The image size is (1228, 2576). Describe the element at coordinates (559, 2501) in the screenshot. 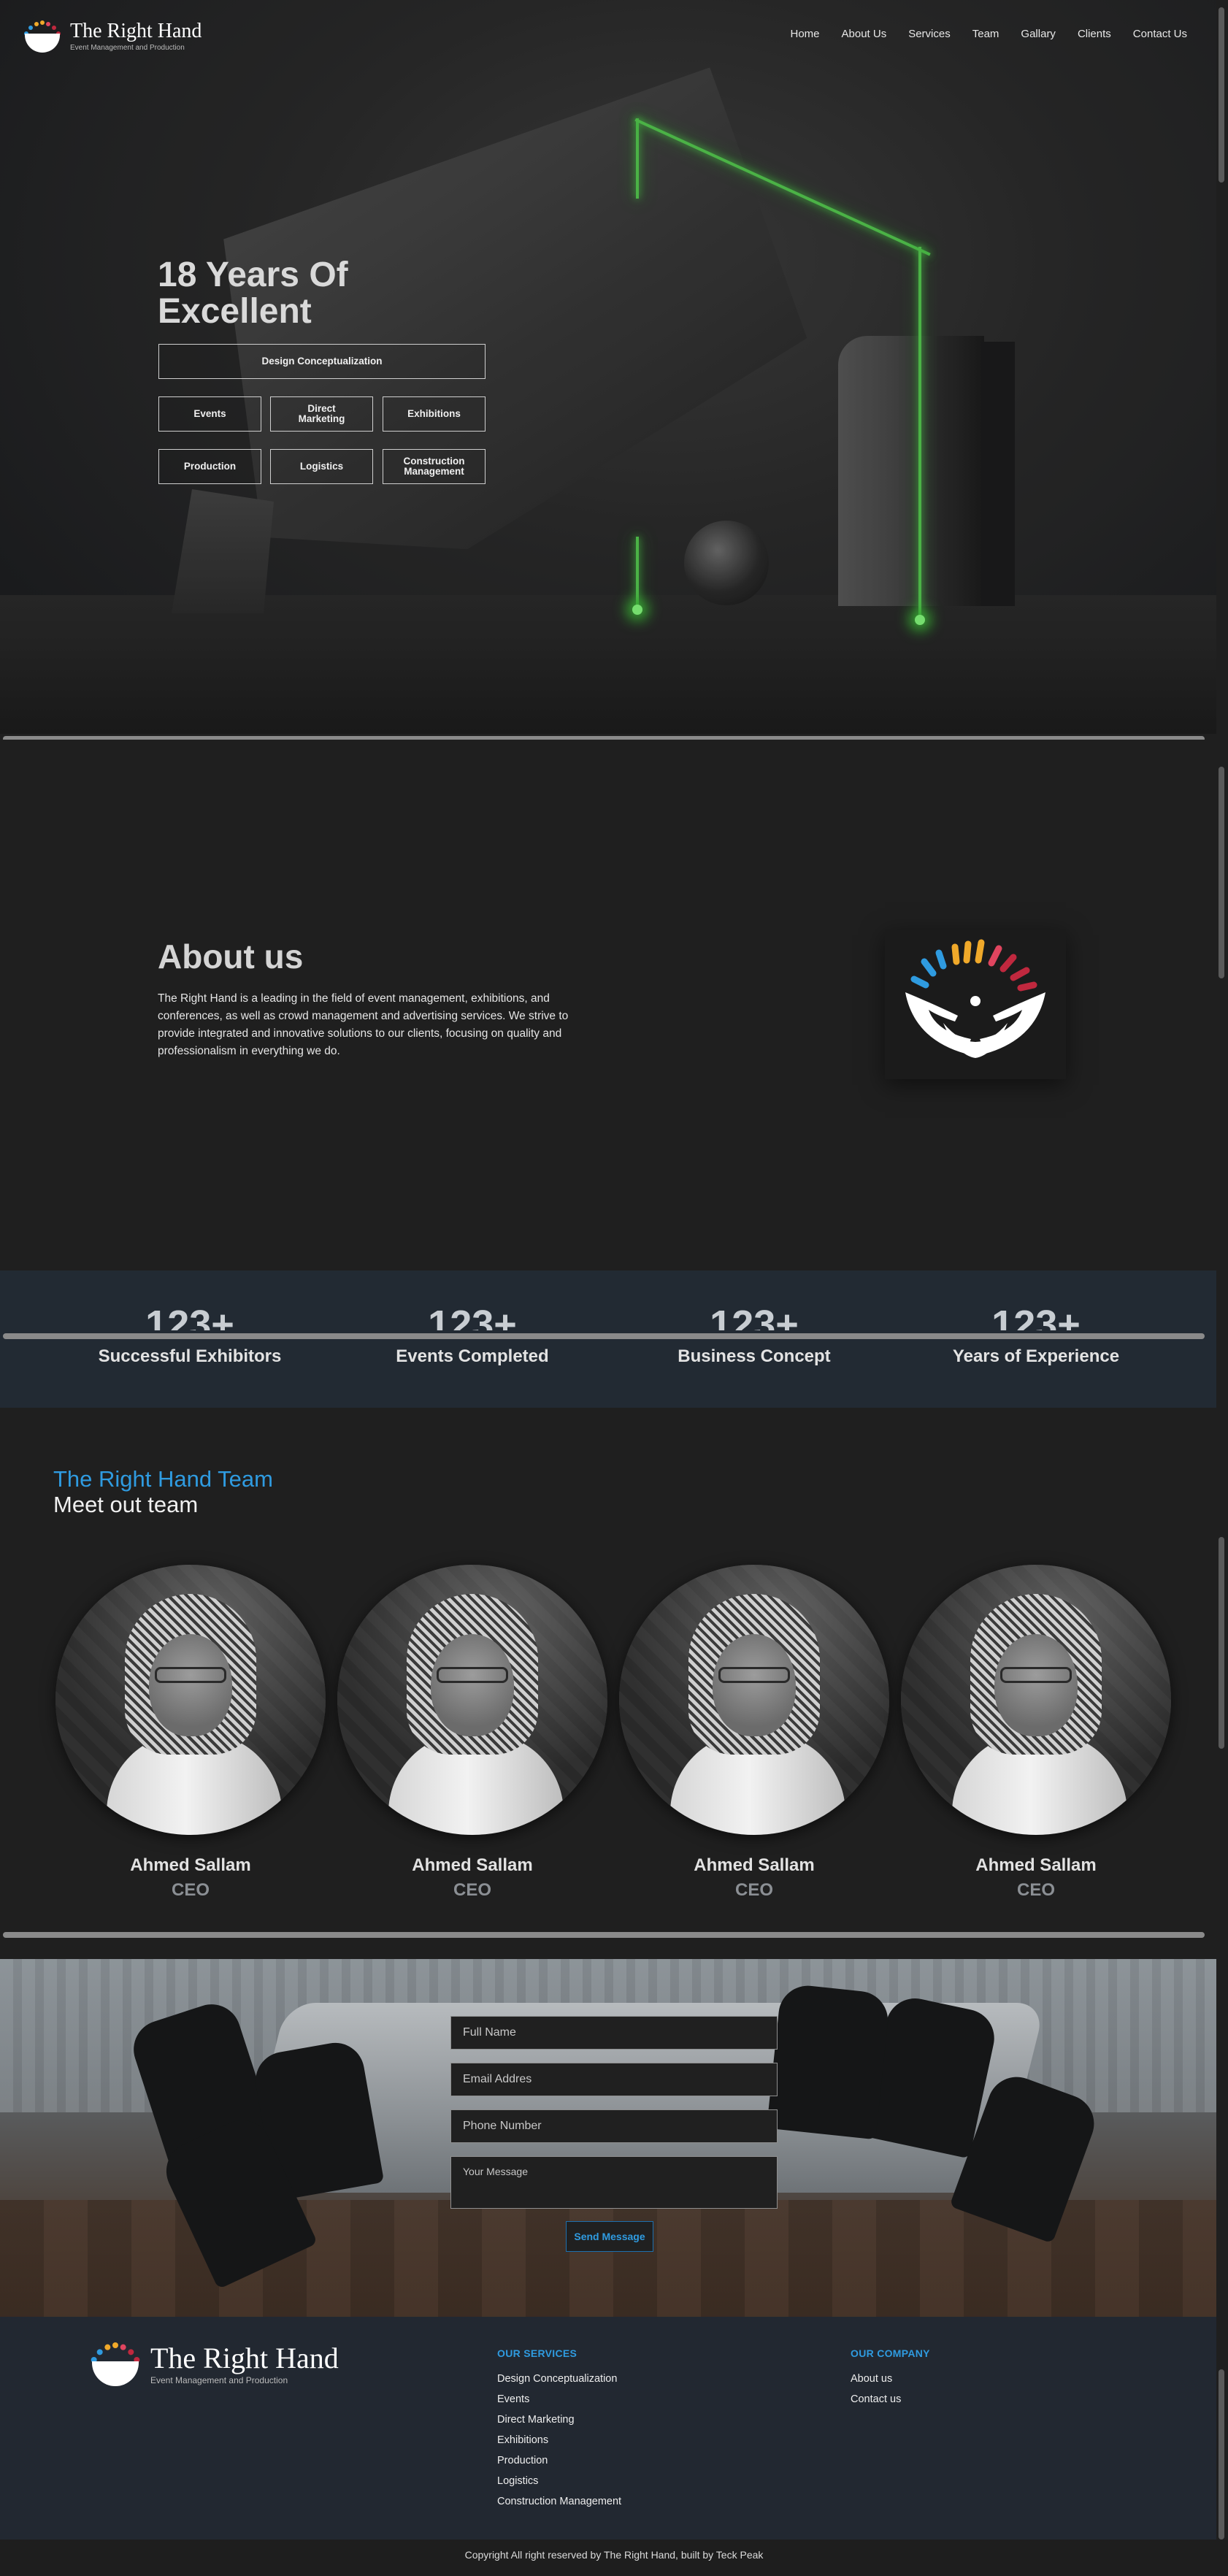

I see `footer-link-construction-management: Construction Management` at that location.